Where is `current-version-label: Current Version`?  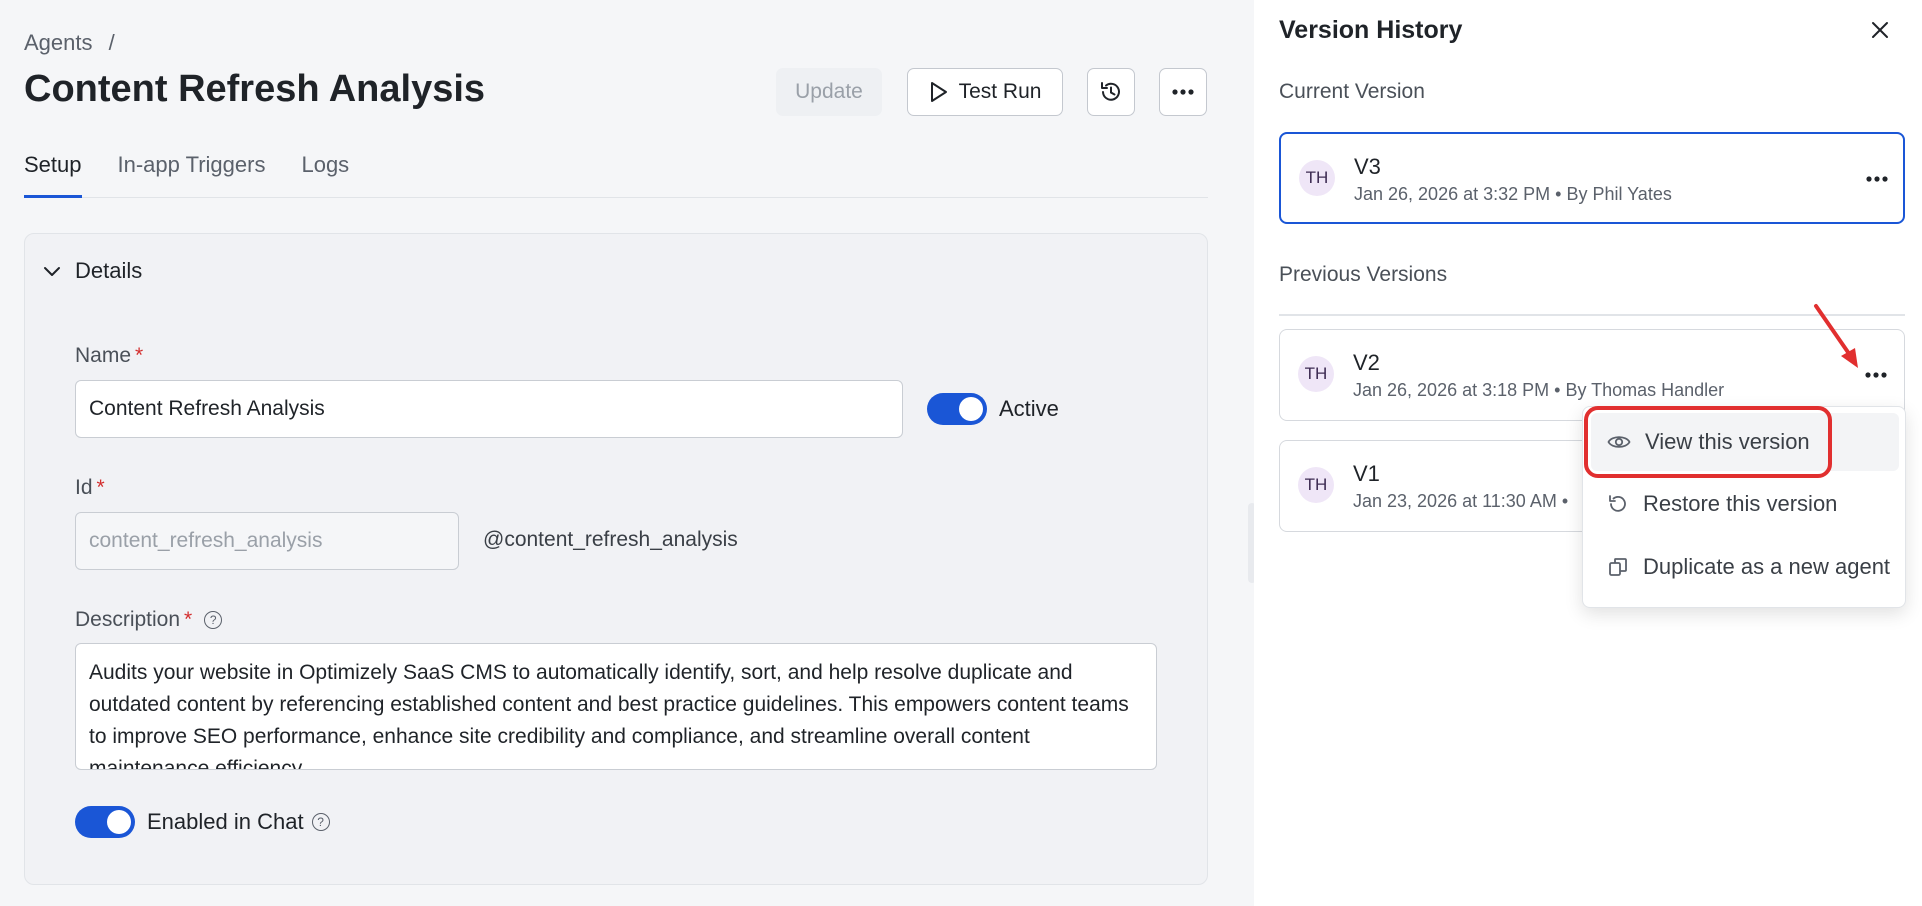 current-version-label: Current Version is located at coordinates (1352, 91).